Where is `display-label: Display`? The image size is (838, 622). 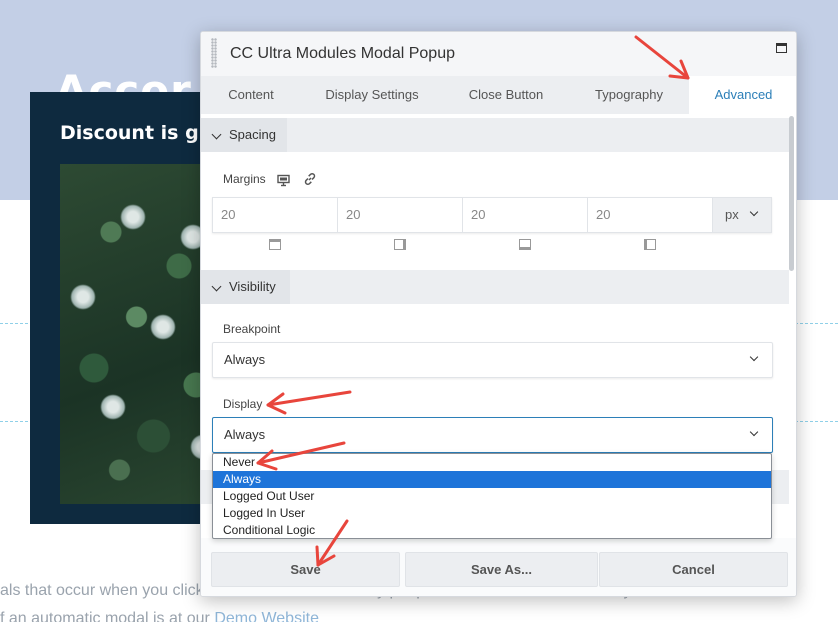 display-label: Display is located at coordinates (243, 404).